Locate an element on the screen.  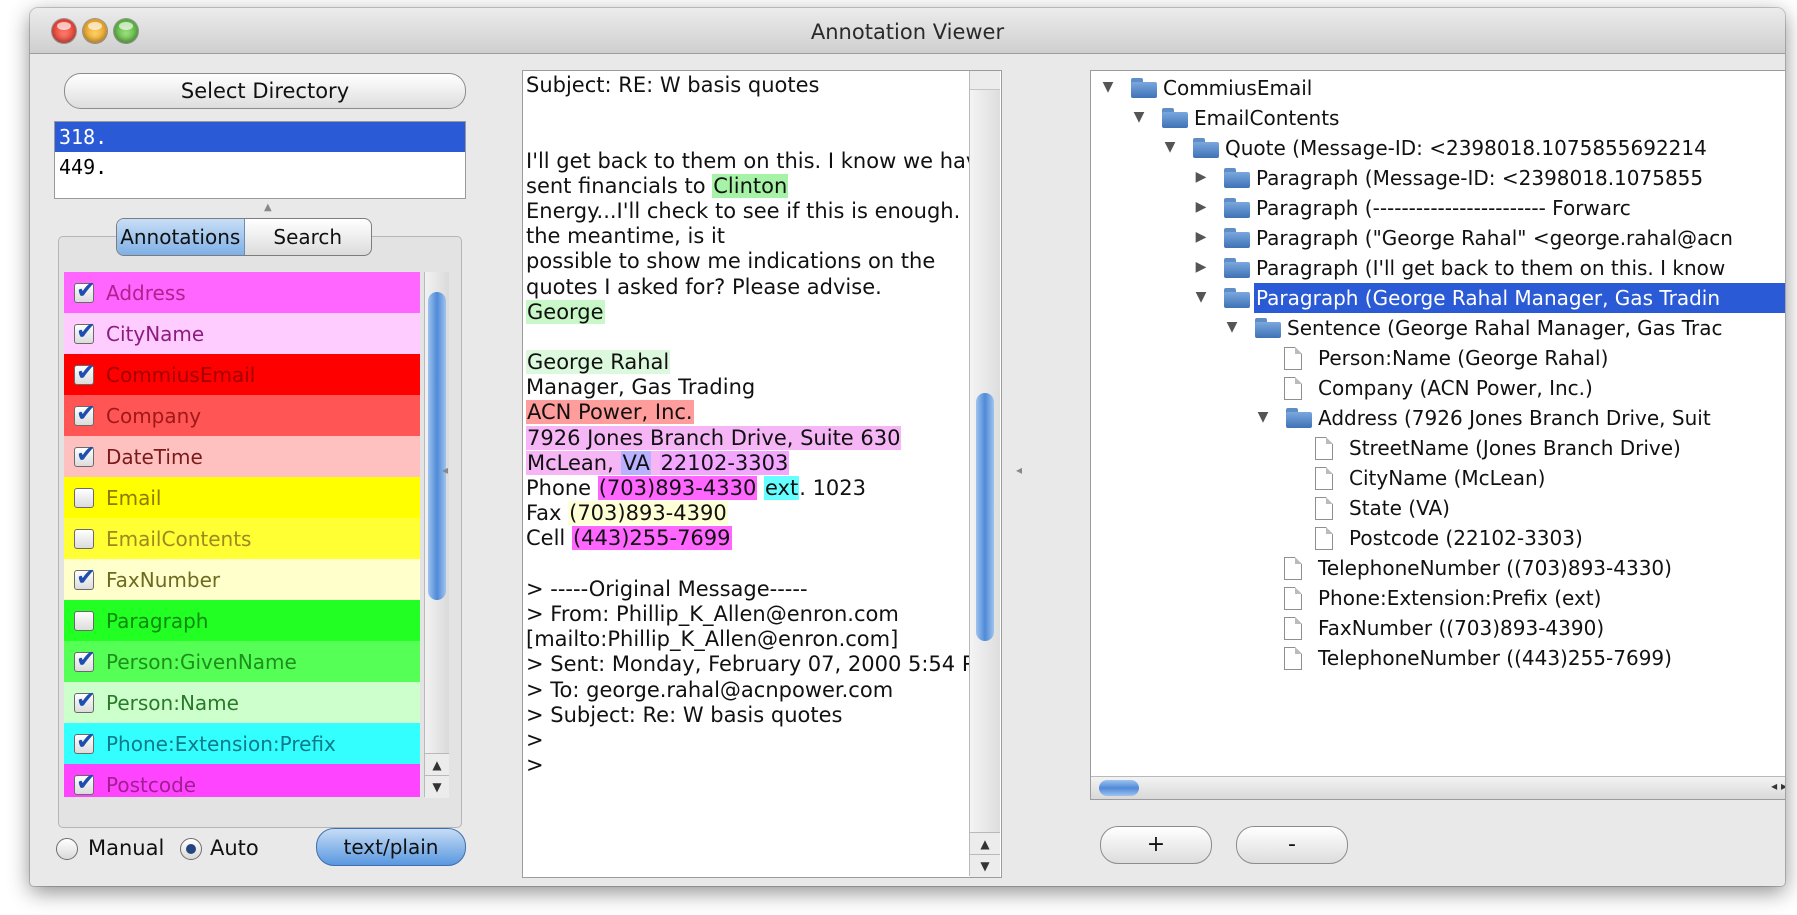
message-line: George Rahal is located at coordinates (753, 362).